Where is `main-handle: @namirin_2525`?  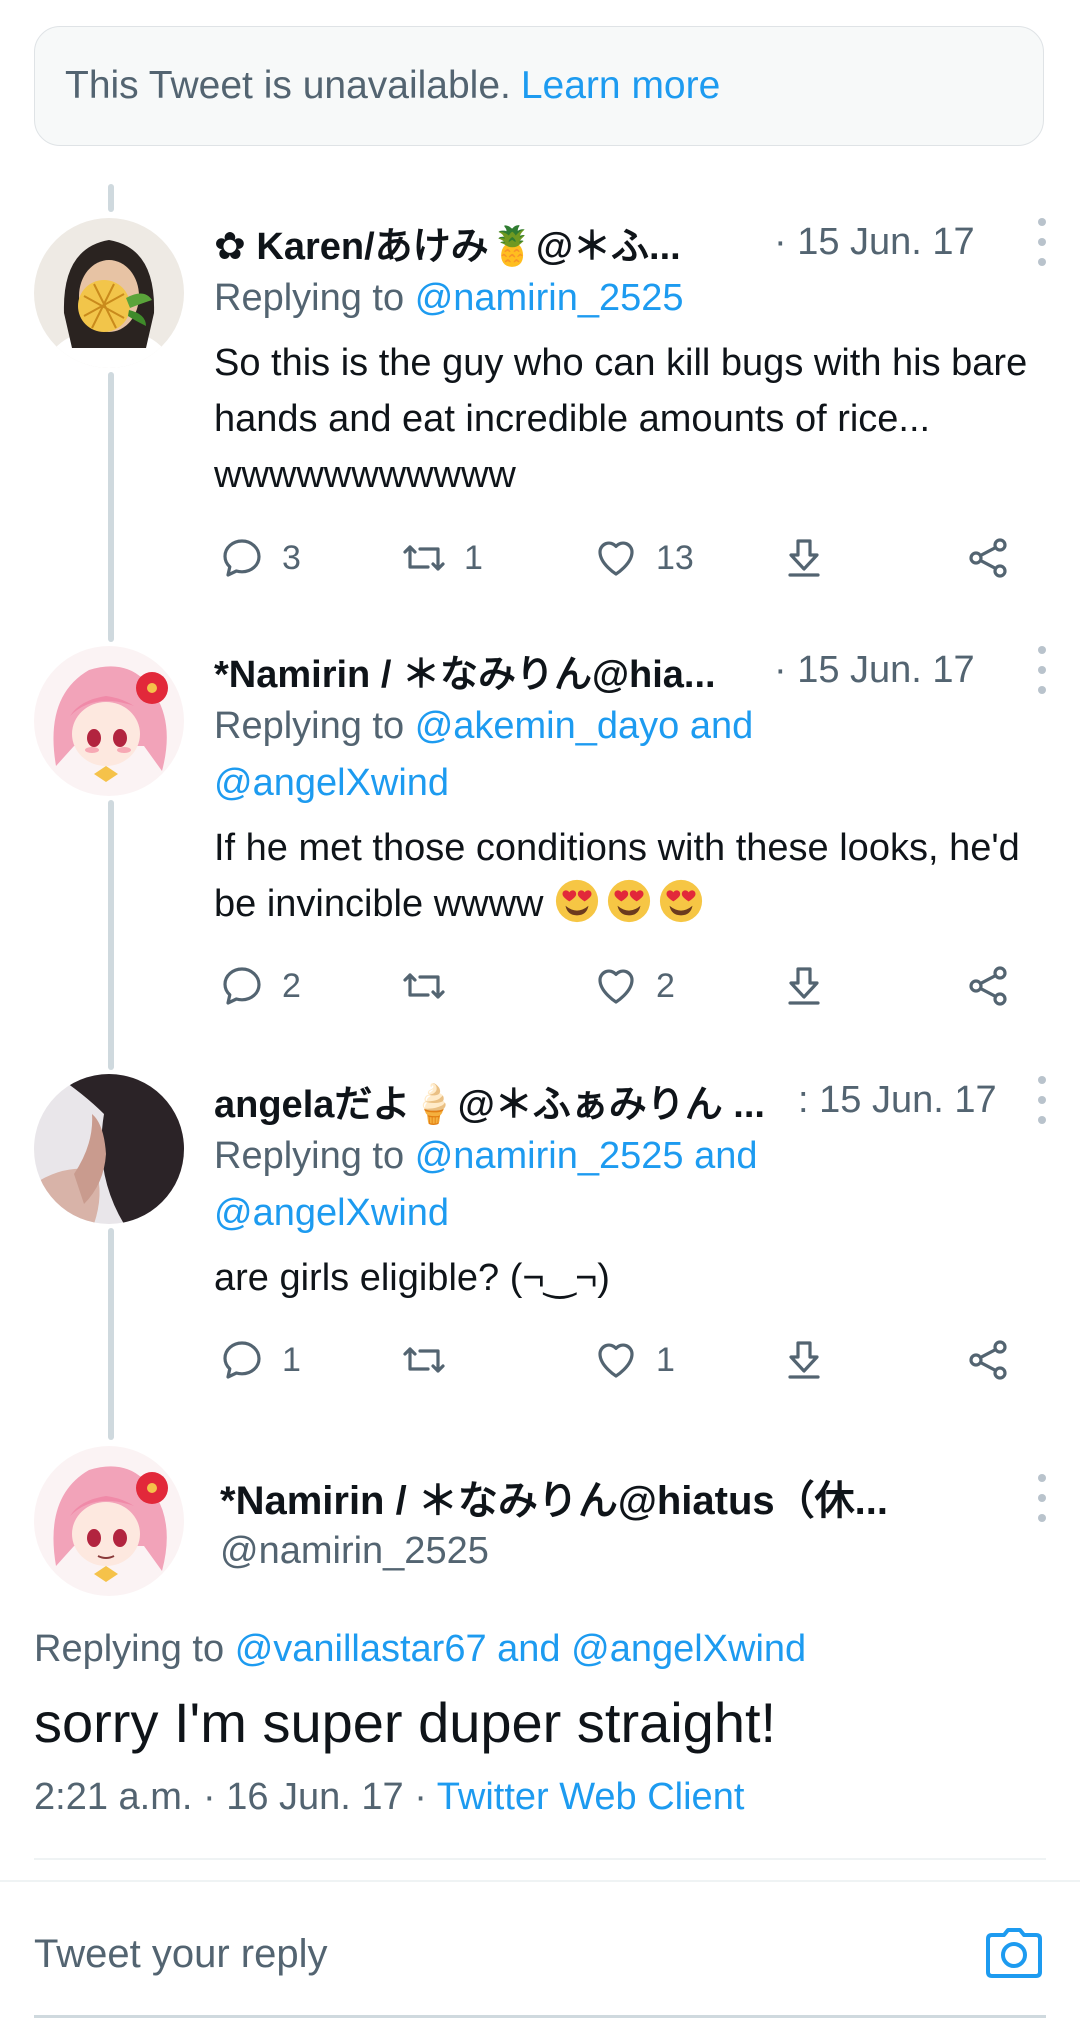
main-handle: @namirin_2525 is located at coordinates (354, 1551).